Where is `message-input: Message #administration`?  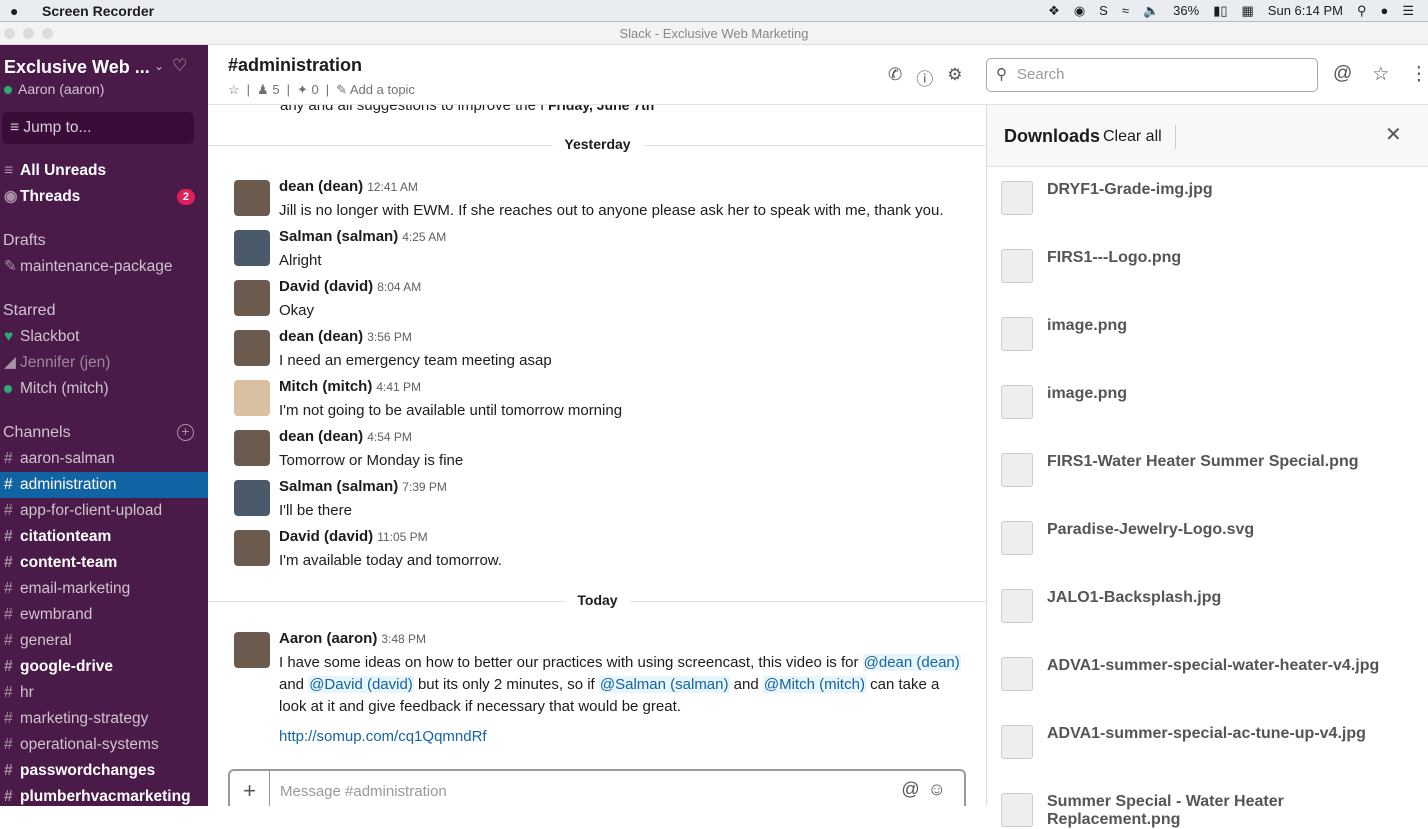
message-input: Message #administration is located at coordinates (363, 791).